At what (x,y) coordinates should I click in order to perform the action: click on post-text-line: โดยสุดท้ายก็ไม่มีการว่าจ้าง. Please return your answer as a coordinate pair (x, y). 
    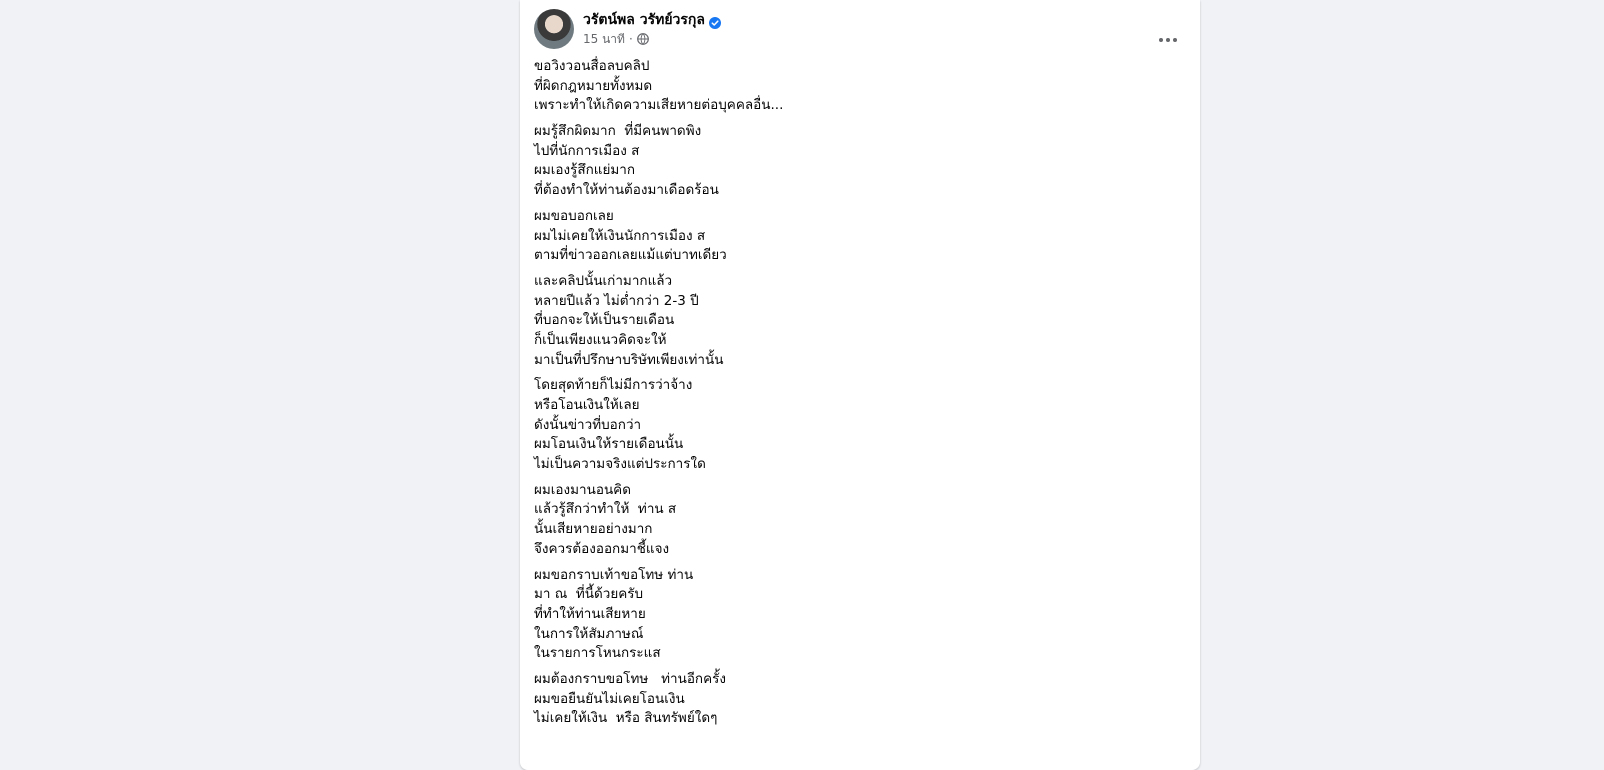
    Looking at the image, I should click on (613, 385).